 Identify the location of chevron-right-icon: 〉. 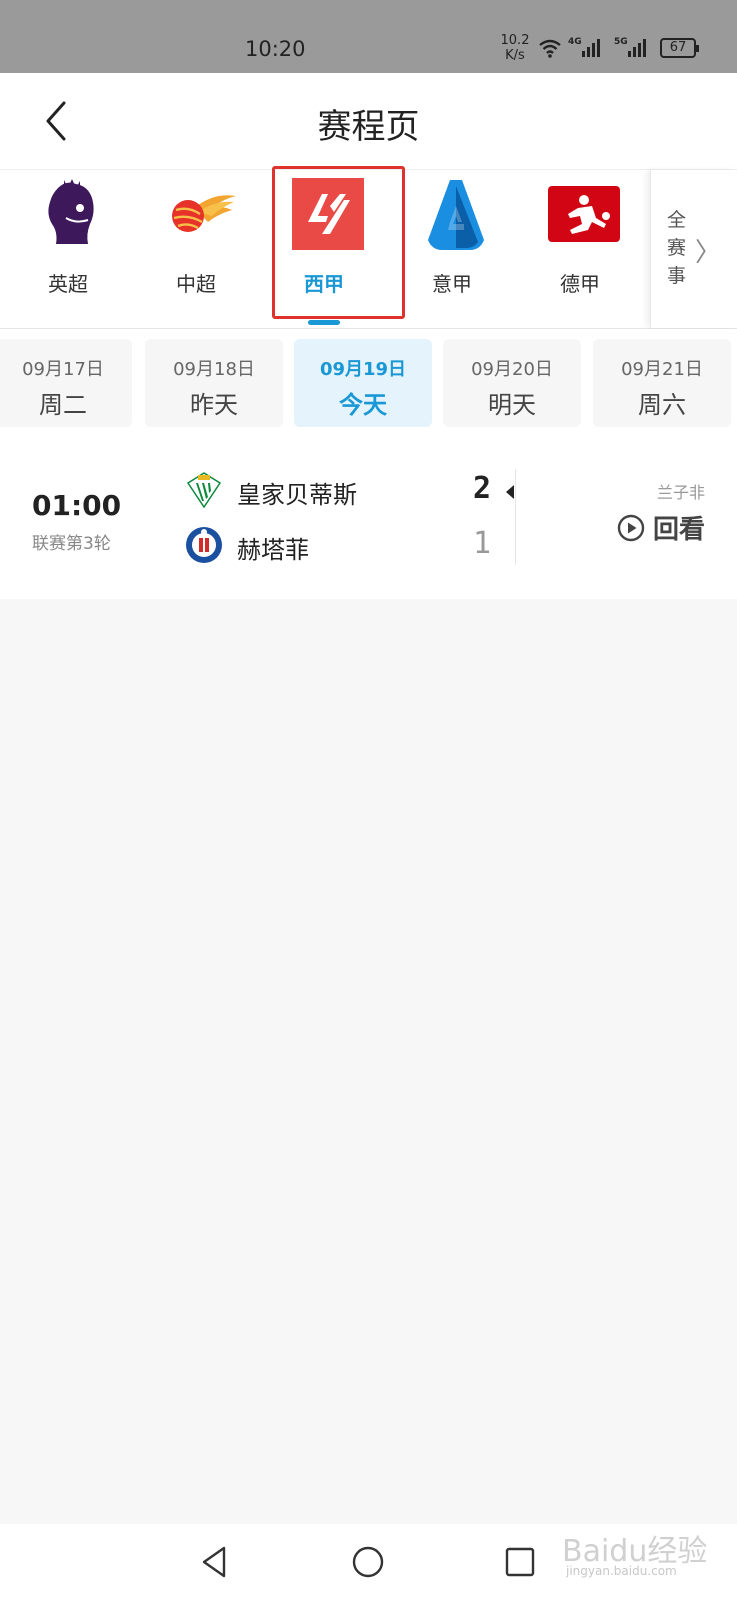
(708, 253).